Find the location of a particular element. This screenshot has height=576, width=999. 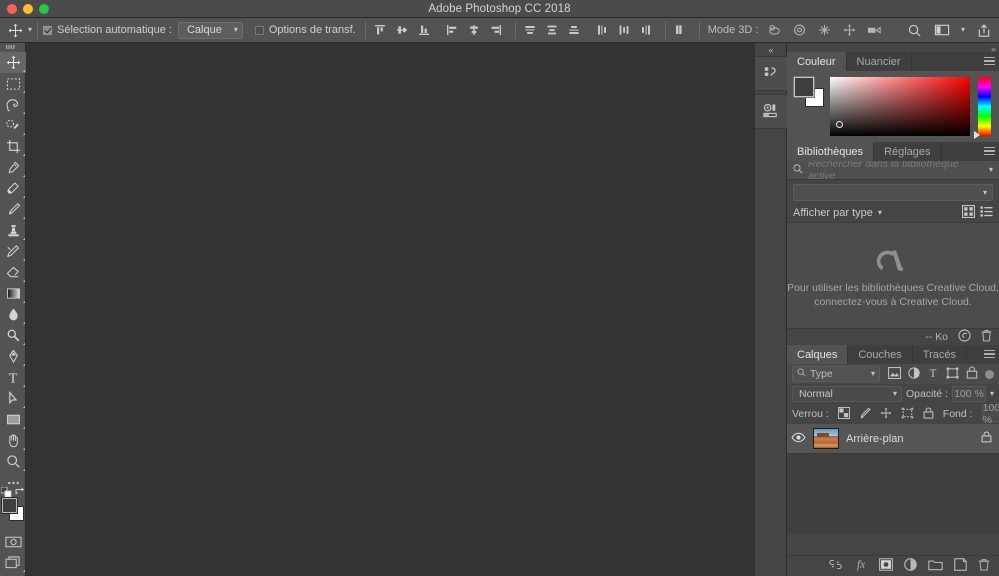

history-panel-icon is located at coordinates (771, 73).